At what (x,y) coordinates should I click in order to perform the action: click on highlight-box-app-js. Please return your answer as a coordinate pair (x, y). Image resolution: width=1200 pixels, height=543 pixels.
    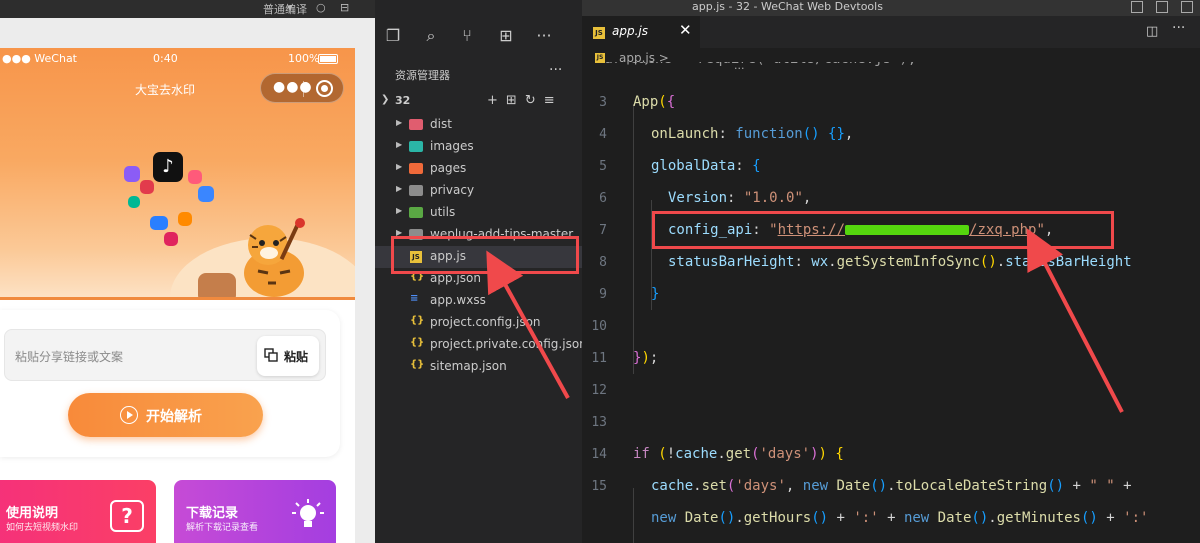
    Looking at the image, I should click on (485, 255).